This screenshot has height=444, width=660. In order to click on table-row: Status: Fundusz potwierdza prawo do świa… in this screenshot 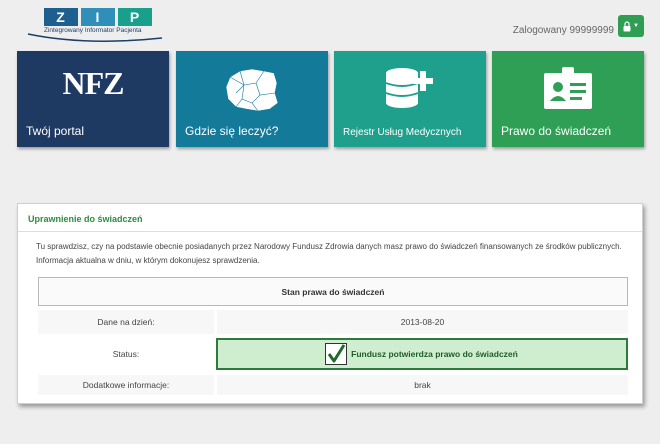, I will do `click(333, 354)`.